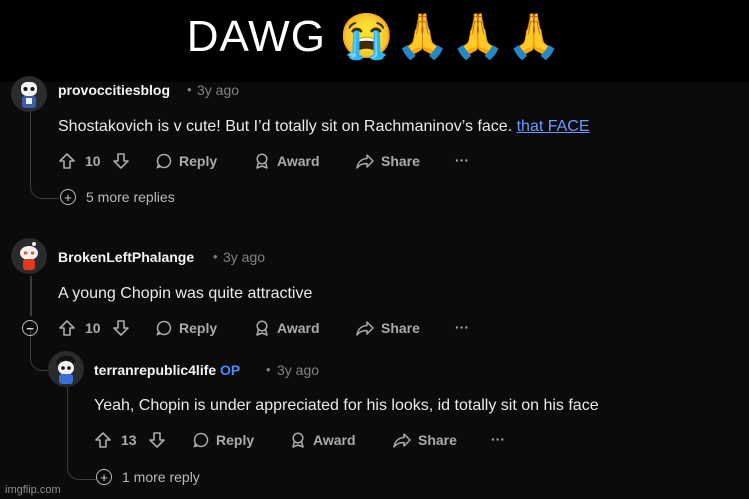 The width and height of the screenshot is (749, 499). What do you see at coordinates (374, 36) in the screenshot?
I see `meme-caption: DAWG 😭🙏🙏🙏` at bounding box center [374, 36].